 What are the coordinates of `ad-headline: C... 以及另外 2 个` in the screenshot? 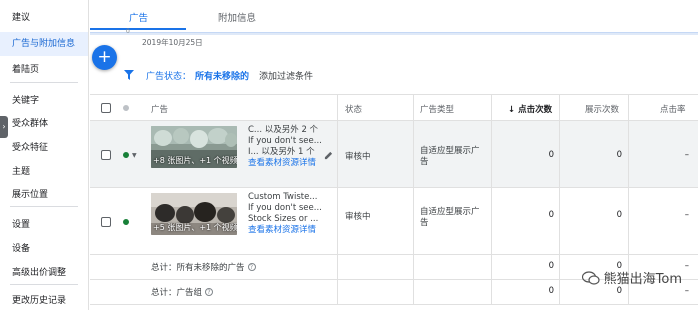 It's located at (283, 130).